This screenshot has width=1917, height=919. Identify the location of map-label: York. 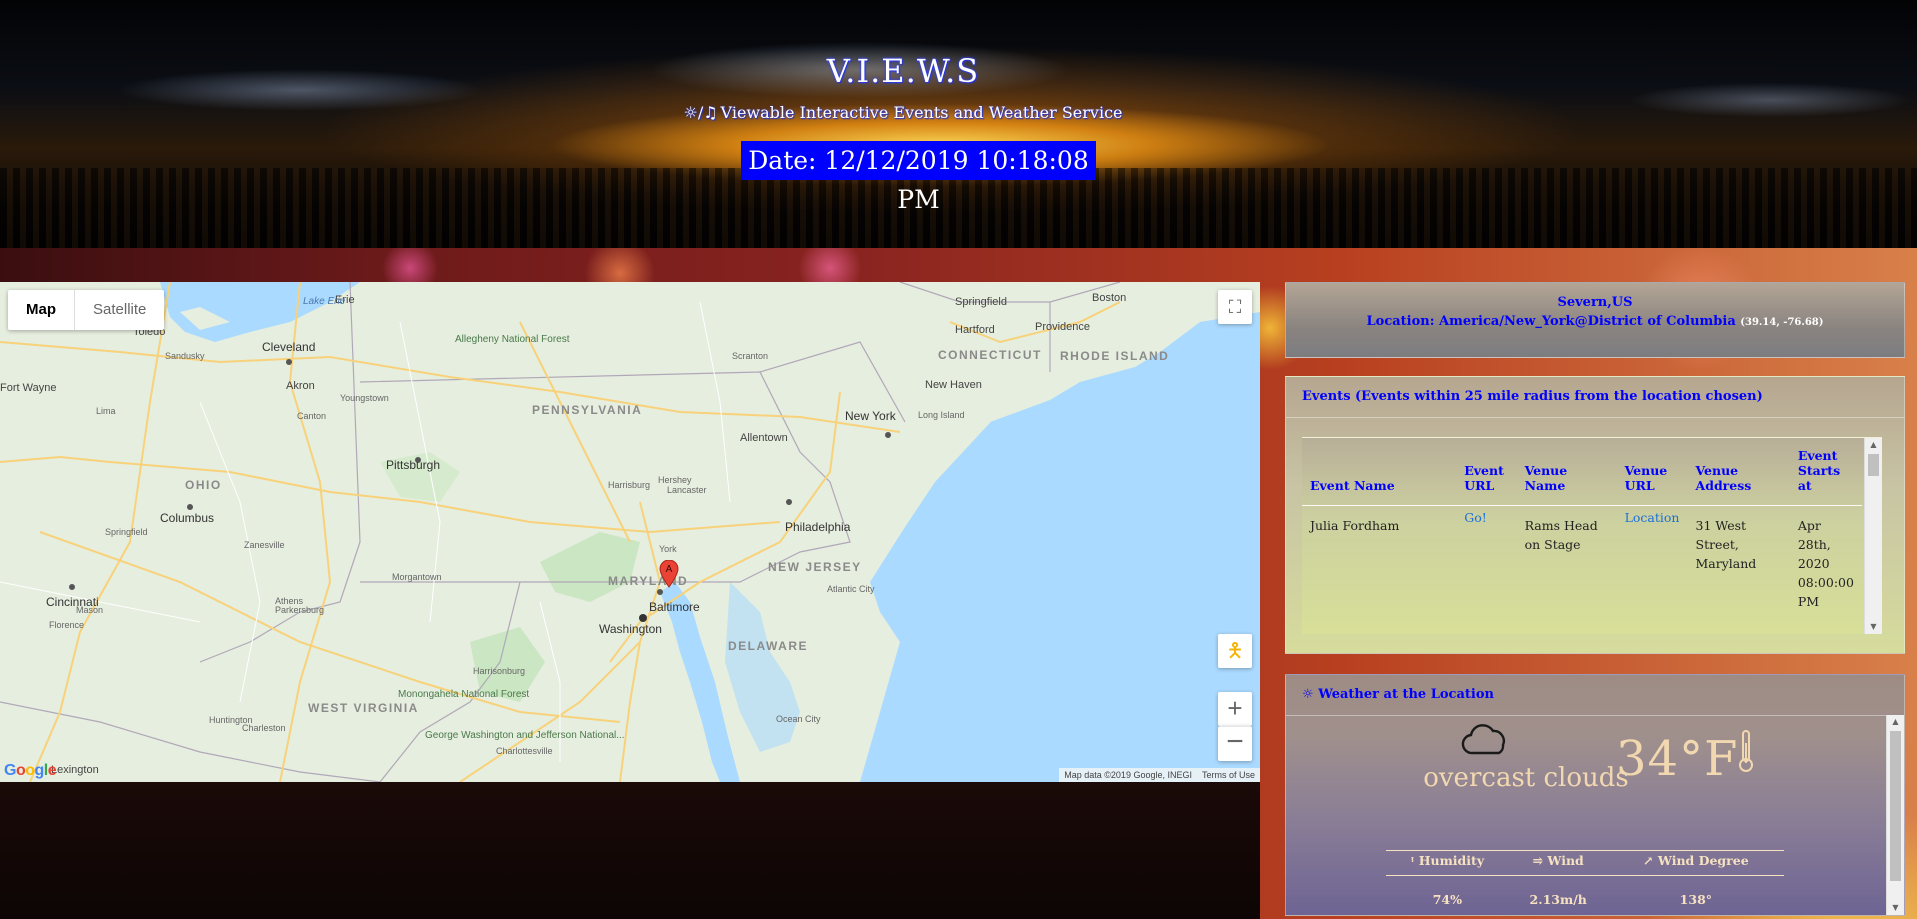
(668, 549).